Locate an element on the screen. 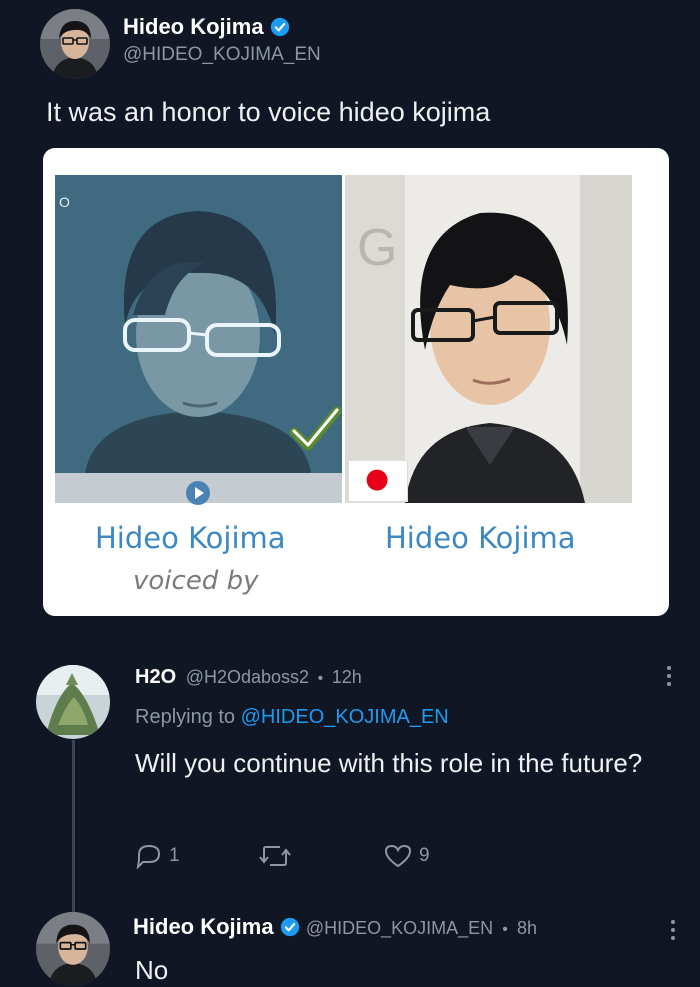 This screenshot has height=987, width=700. retweet-button is located at coordinates (278, 856).